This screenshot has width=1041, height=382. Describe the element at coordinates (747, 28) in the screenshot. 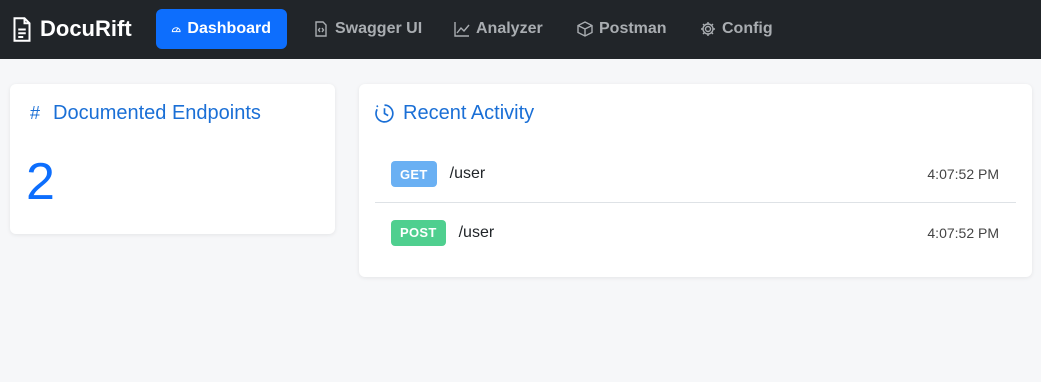

I see `nav-config-label: Config` at that location.